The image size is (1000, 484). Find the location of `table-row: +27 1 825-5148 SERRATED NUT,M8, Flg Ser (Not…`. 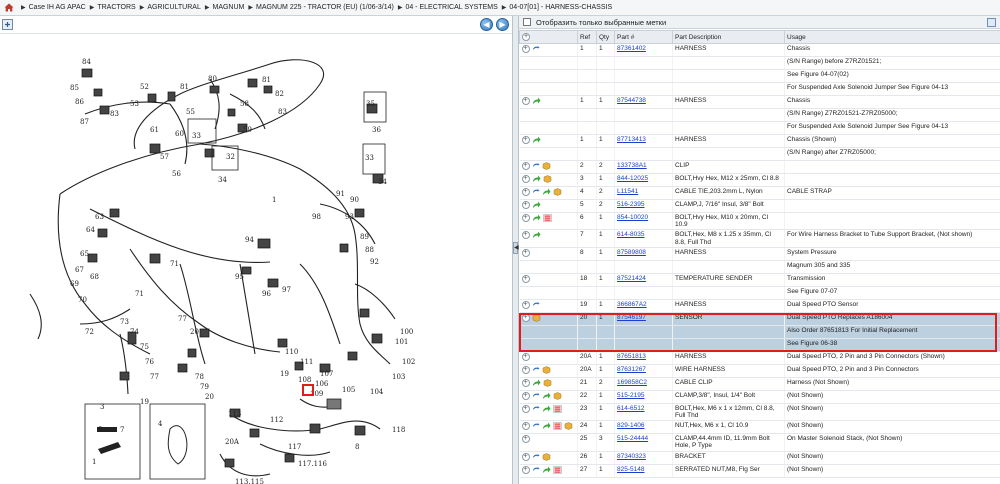

table-row: +27 1 825-5148 SERRATED NUT,M8, Flg Ser (Not… is located at coordinates (759, 471).